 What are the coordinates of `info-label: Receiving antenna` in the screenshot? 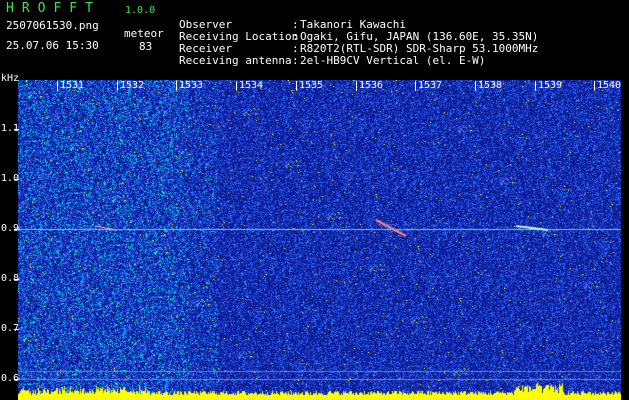 It's located at (235, 60).